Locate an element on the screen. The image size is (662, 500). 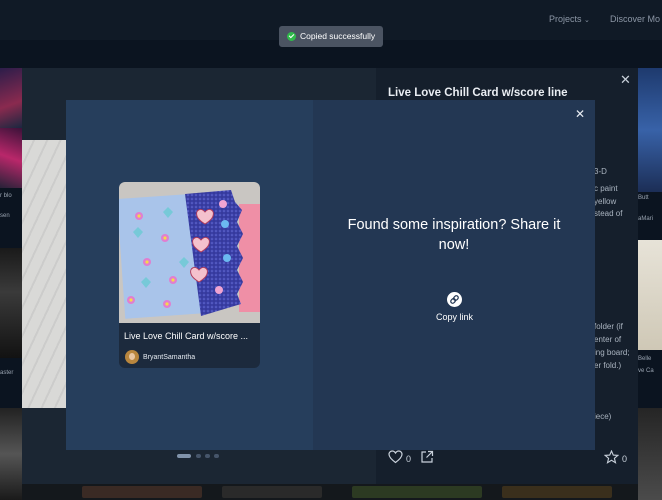
avatar is located at coordinates (132, 357).